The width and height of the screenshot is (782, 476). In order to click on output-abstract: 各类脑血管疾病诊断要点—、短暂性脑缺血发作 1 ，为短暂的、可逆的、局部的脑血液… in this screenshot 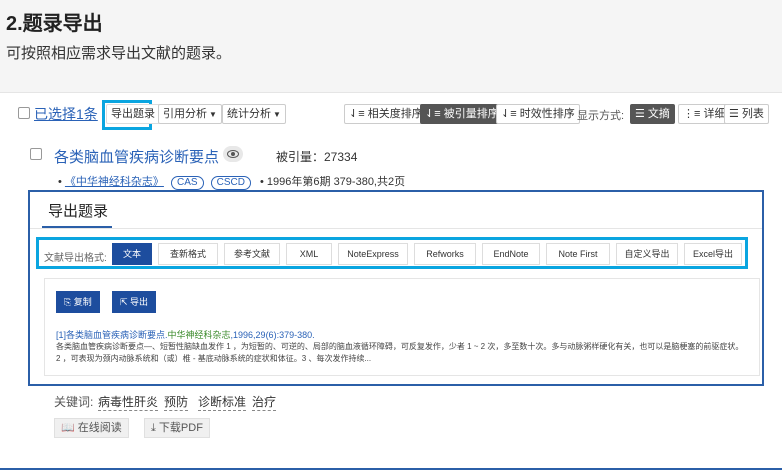, I will do `click(400, 352)`.